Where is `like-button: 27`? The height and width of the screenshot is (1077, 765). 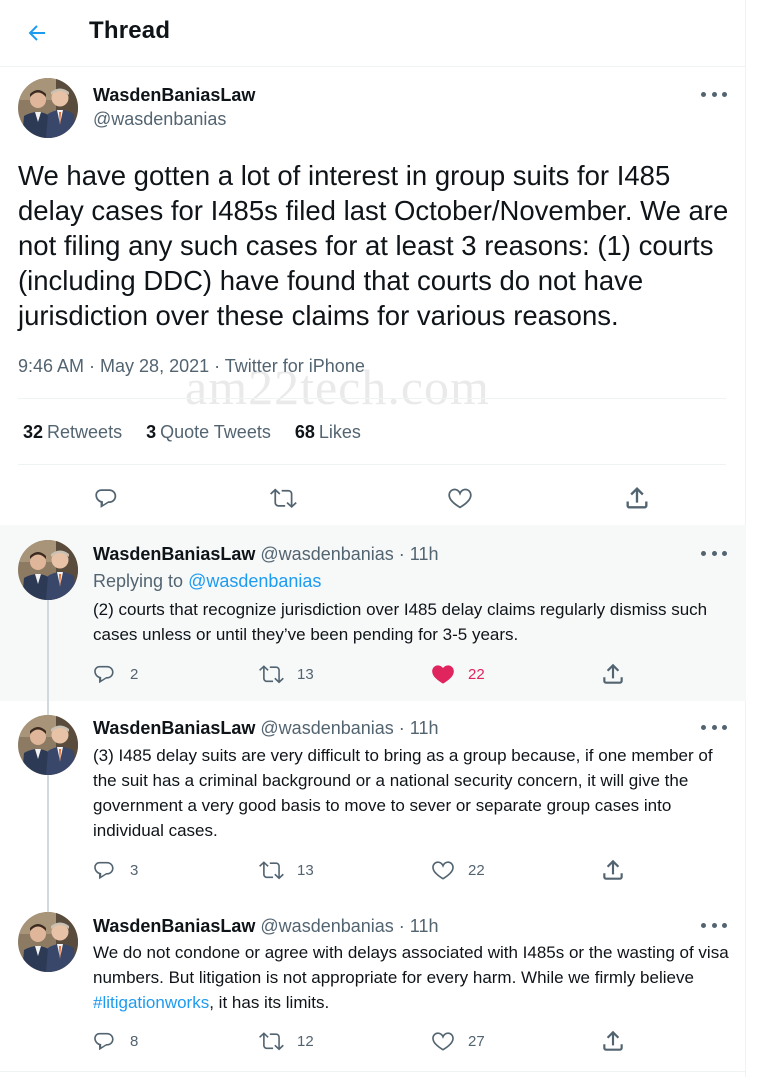
like-button: 27 is located at coordinates (457, 1041).